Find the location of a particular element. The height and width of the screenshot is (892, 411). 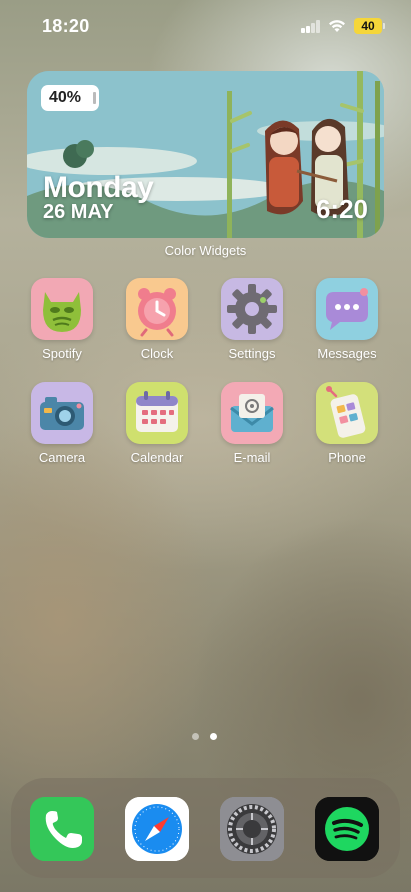

battery-indicator: 40 is located at coordinates (369, 26).